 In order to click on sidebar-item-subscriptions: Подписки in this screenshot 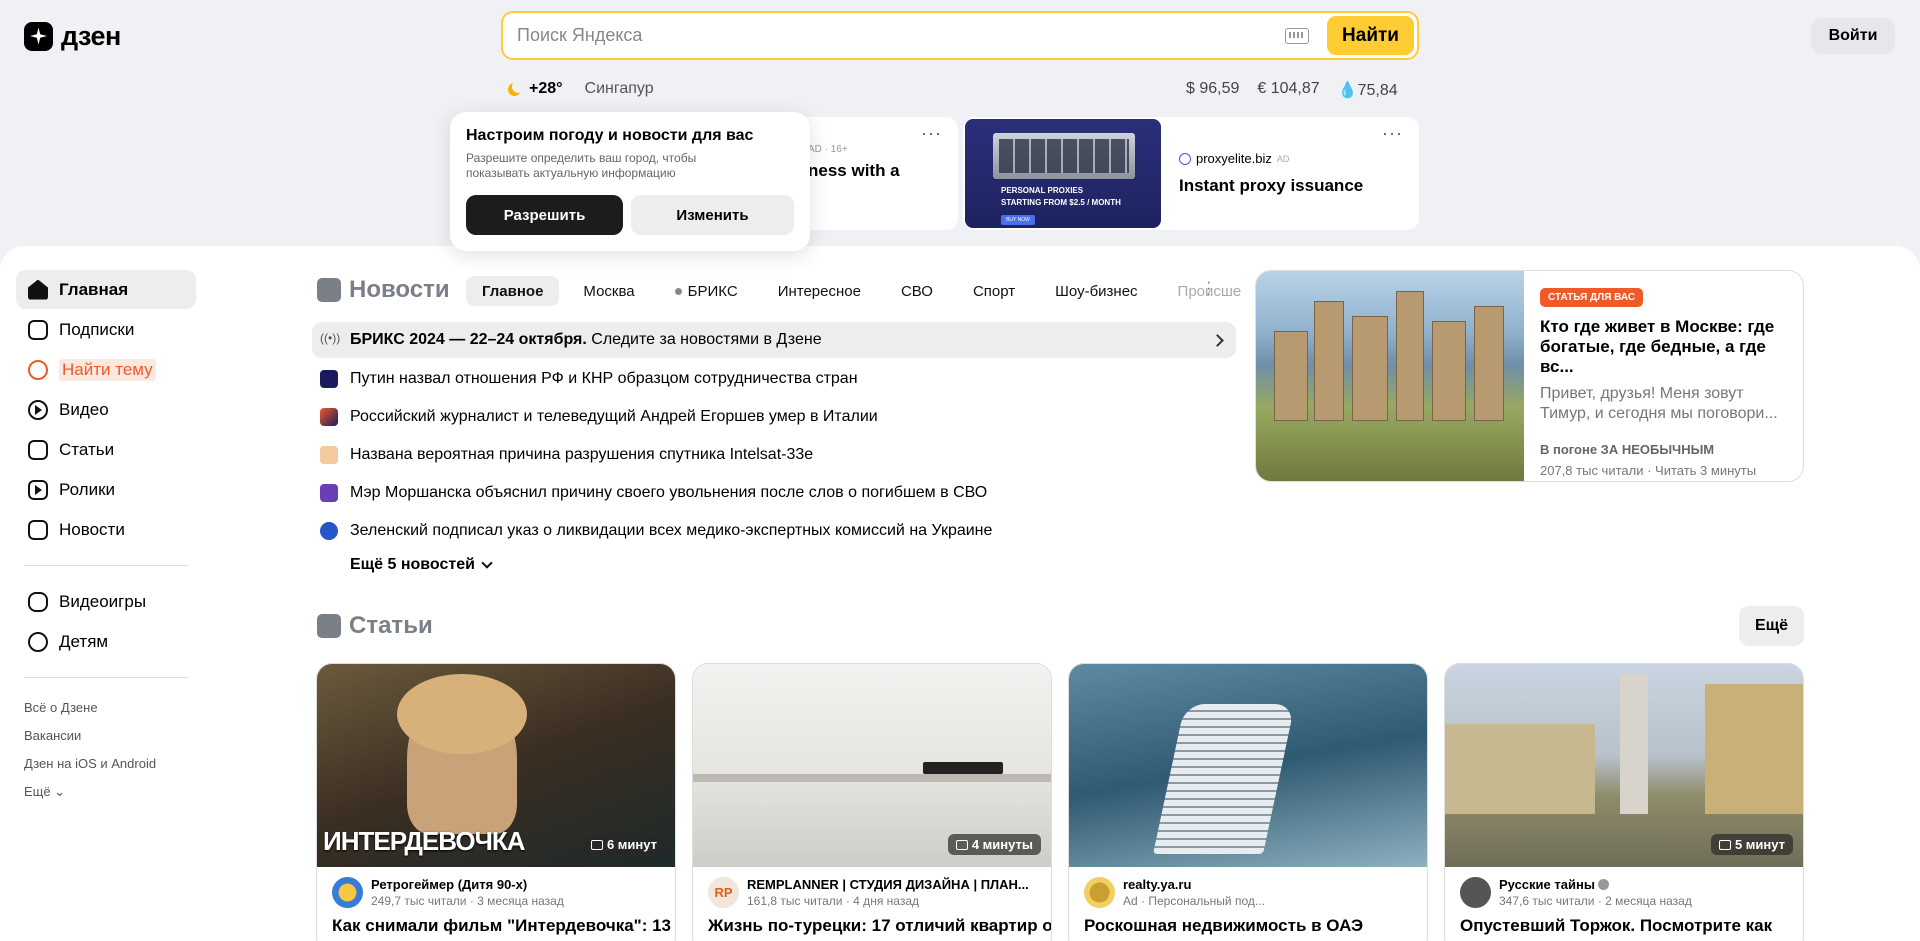, I will do `click(106, 329)`.